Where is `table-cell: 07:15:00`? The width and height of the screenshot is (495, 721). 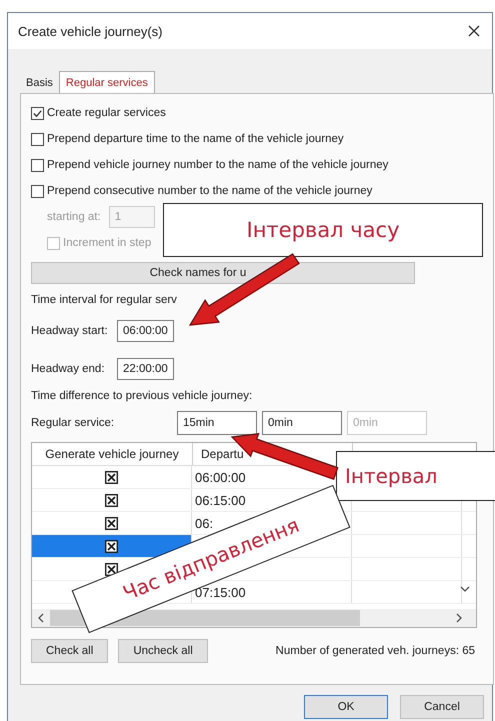 table-cell: 07:15:00 is located at coordinates (220, 592).